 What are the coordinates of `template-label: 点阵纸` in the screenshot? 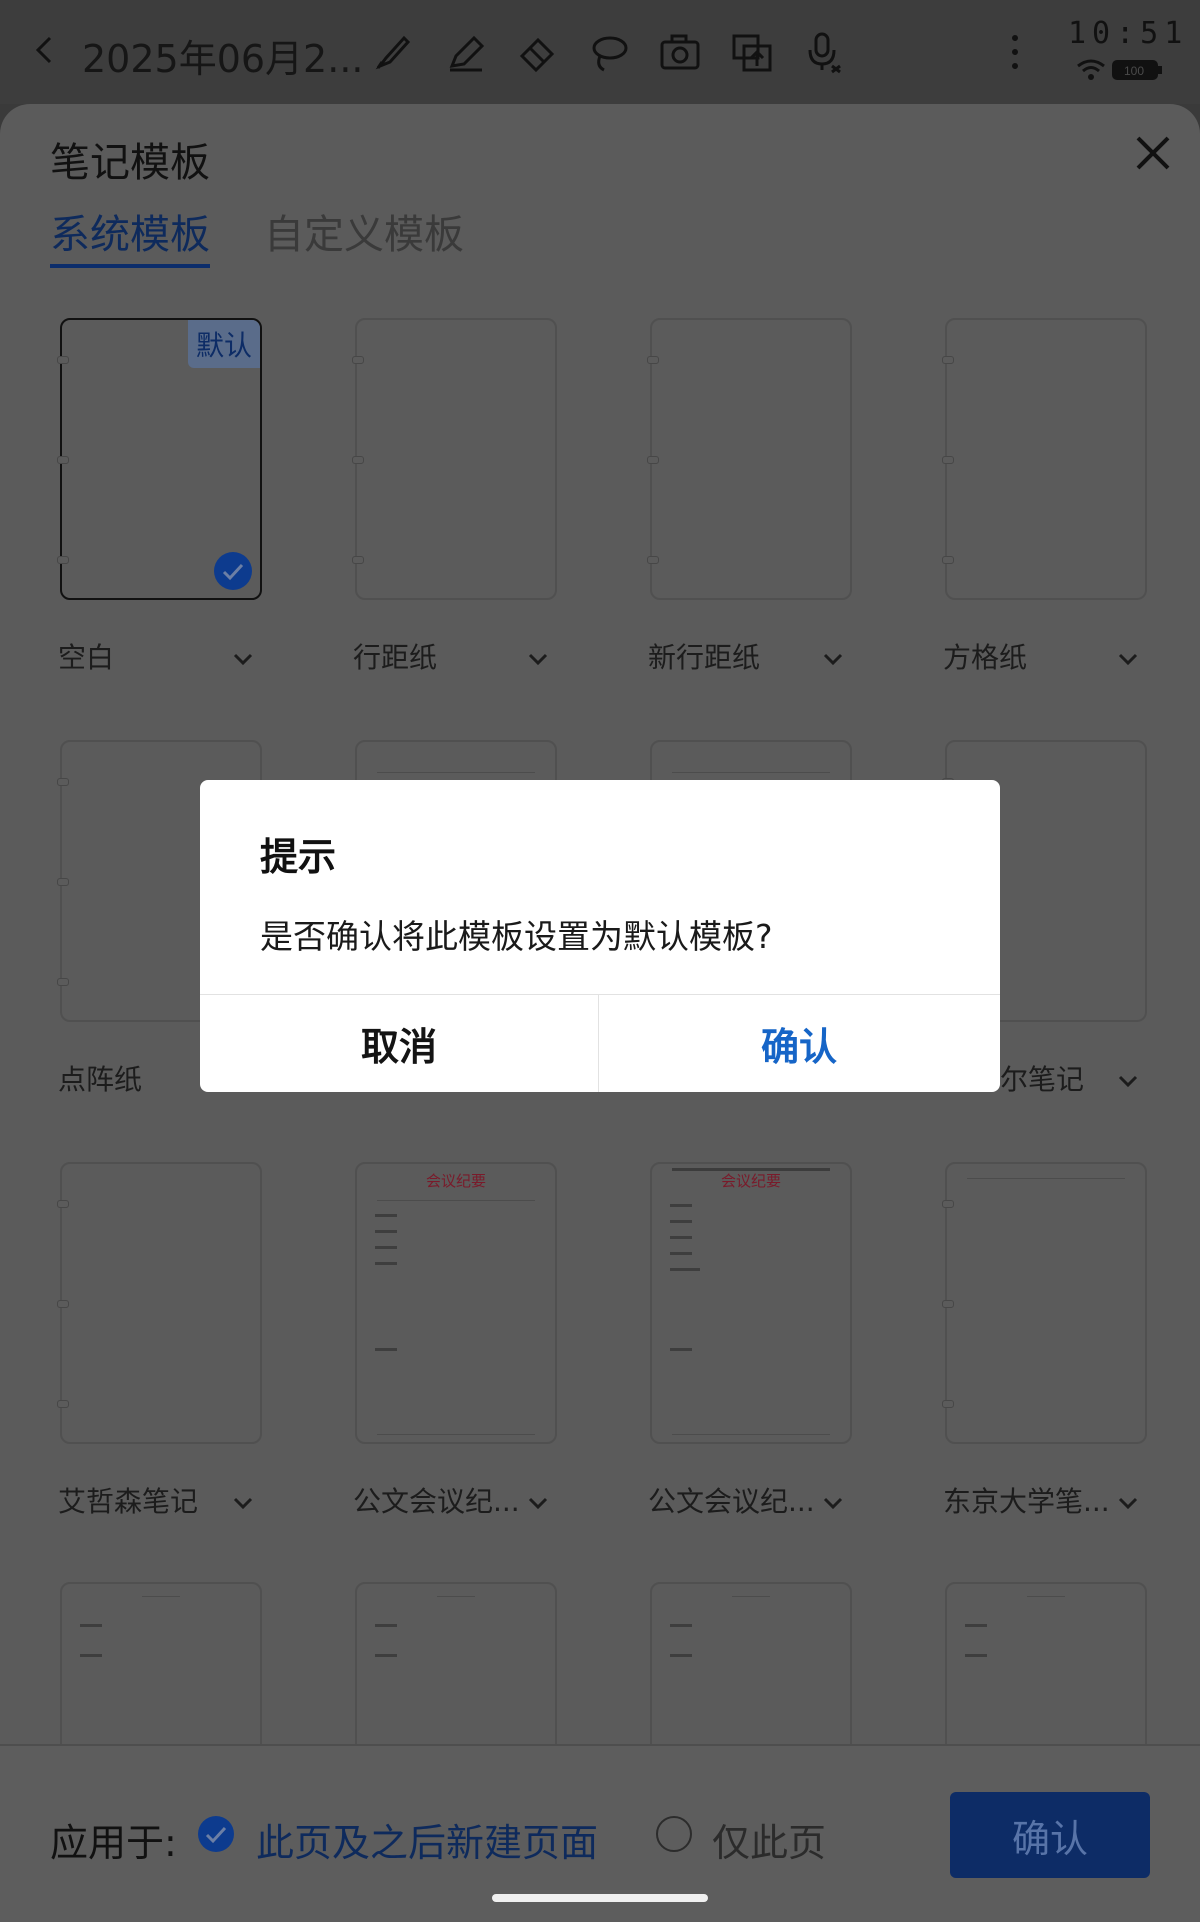 It's located at (100, 1079).